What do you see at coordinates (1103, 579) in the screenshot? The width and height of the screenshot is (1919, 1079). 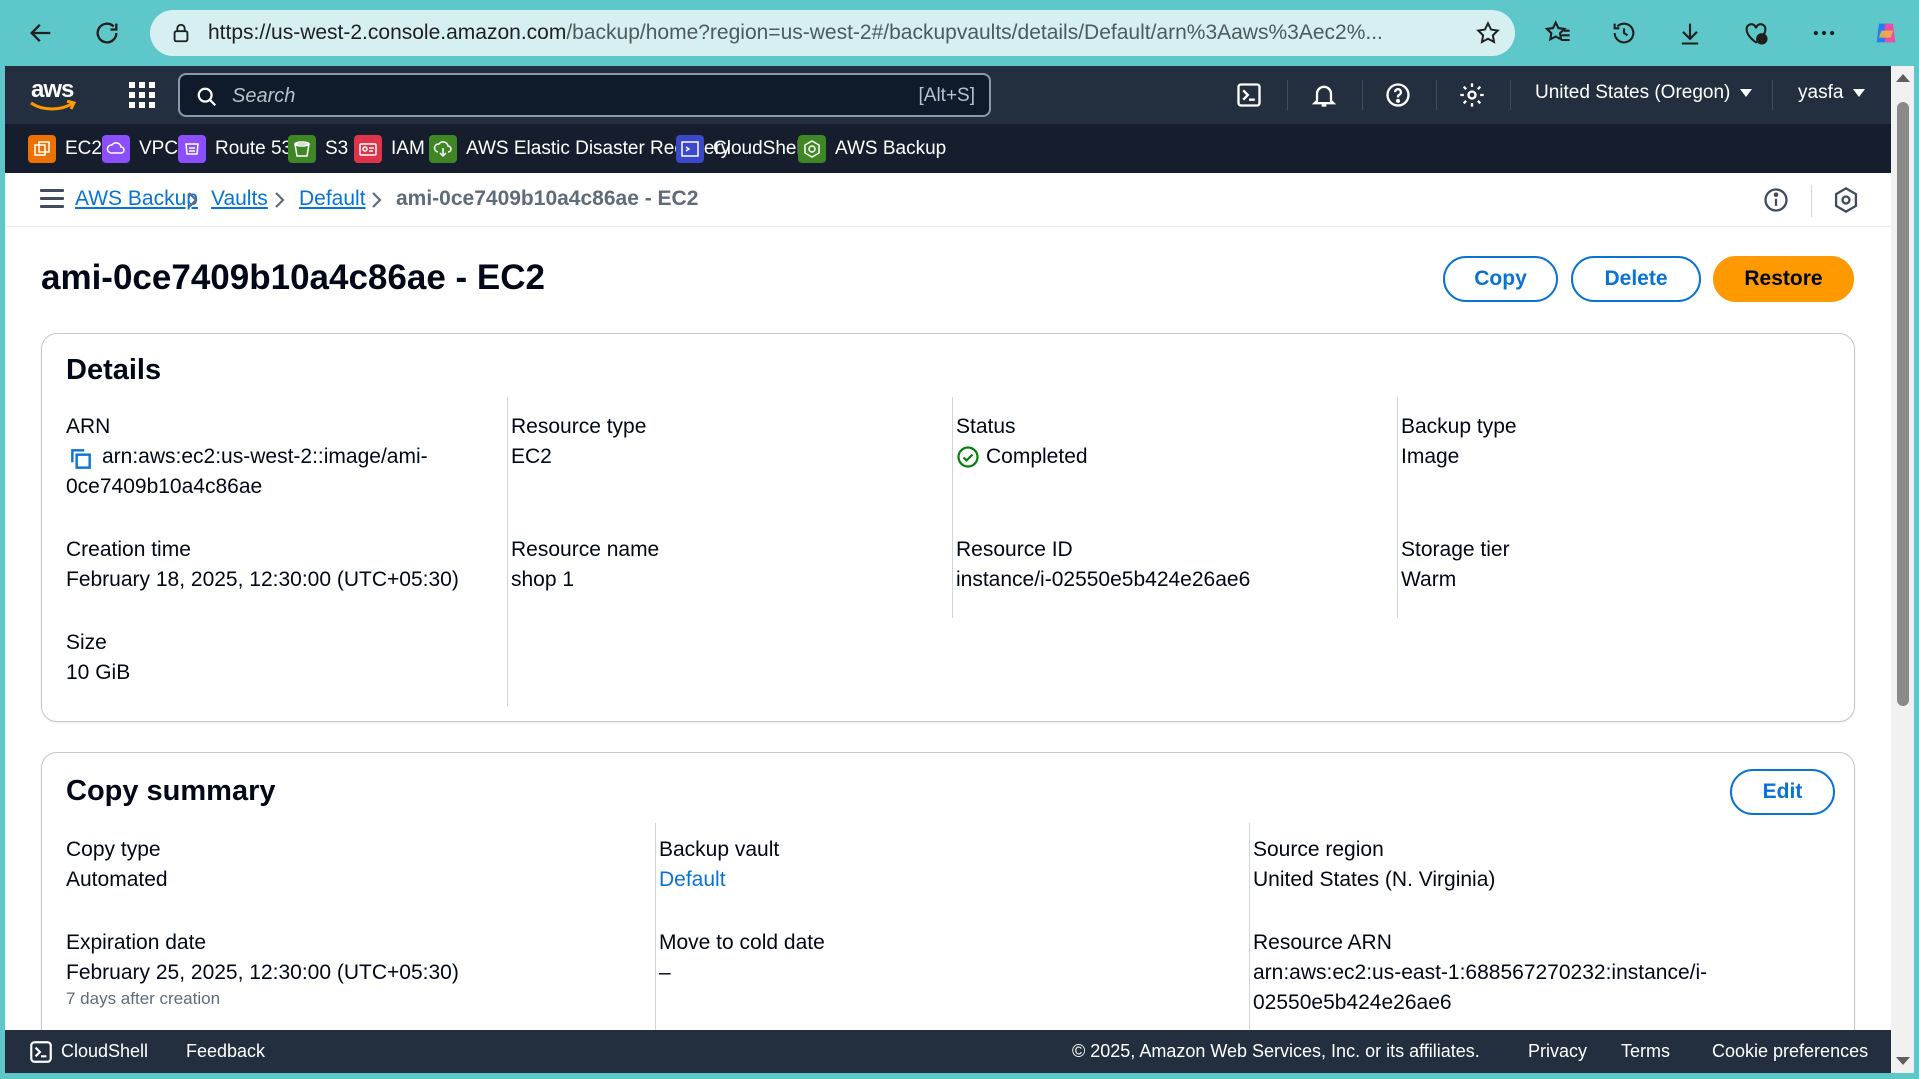 I see `resource-id-value: instance/i-02550e5b424e26ae6` at bounding box center [1103, 579].